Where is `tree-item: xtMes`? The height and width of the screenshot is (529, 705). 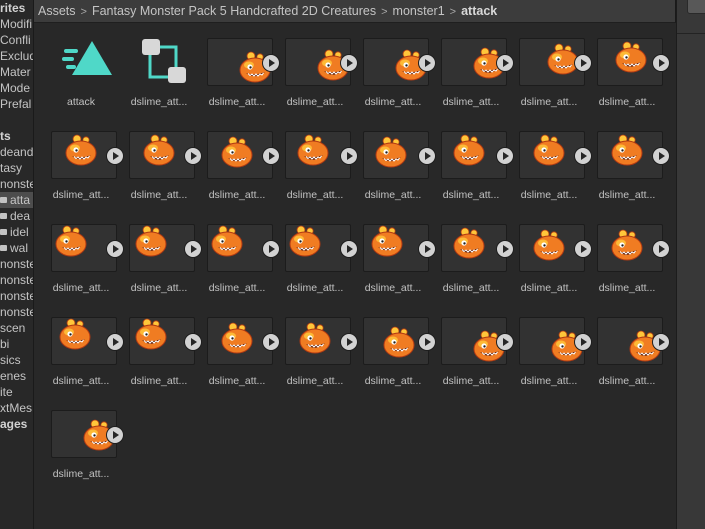 tree-item: xtMes is located at coordinates (16, 408).